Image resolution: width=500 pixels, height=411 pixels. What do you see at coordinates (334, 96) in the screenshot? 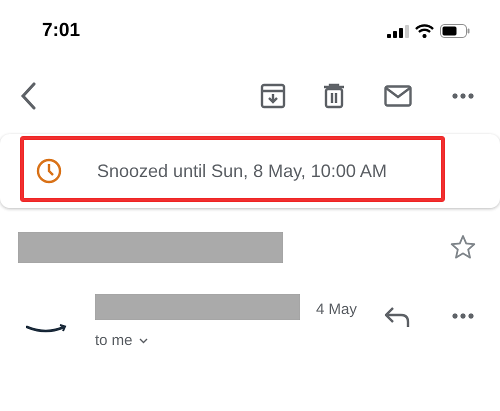
I see `trash-icon` at bounding box center [334, 96].